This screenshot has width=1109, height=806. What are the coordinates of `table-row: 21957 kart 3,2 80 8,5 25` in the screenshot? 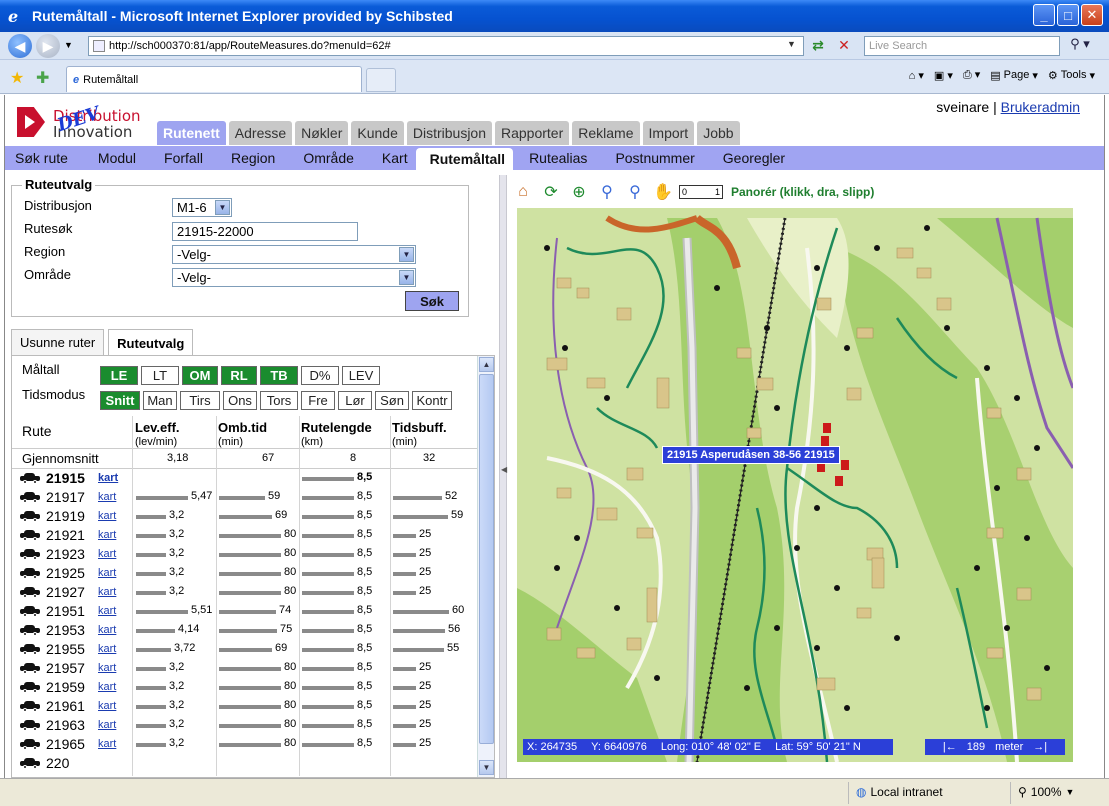 It's located at (245, 668).